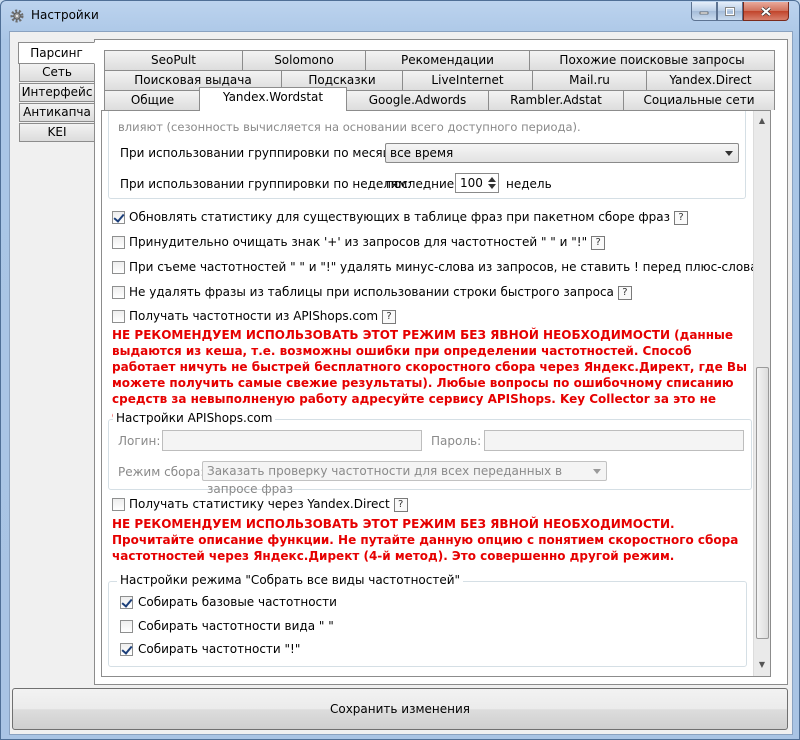 The image size is (800, 740). Describe the element at coordinates (57, 72) in the screenshot. I see `left-tab-network: Сеть` at that location.